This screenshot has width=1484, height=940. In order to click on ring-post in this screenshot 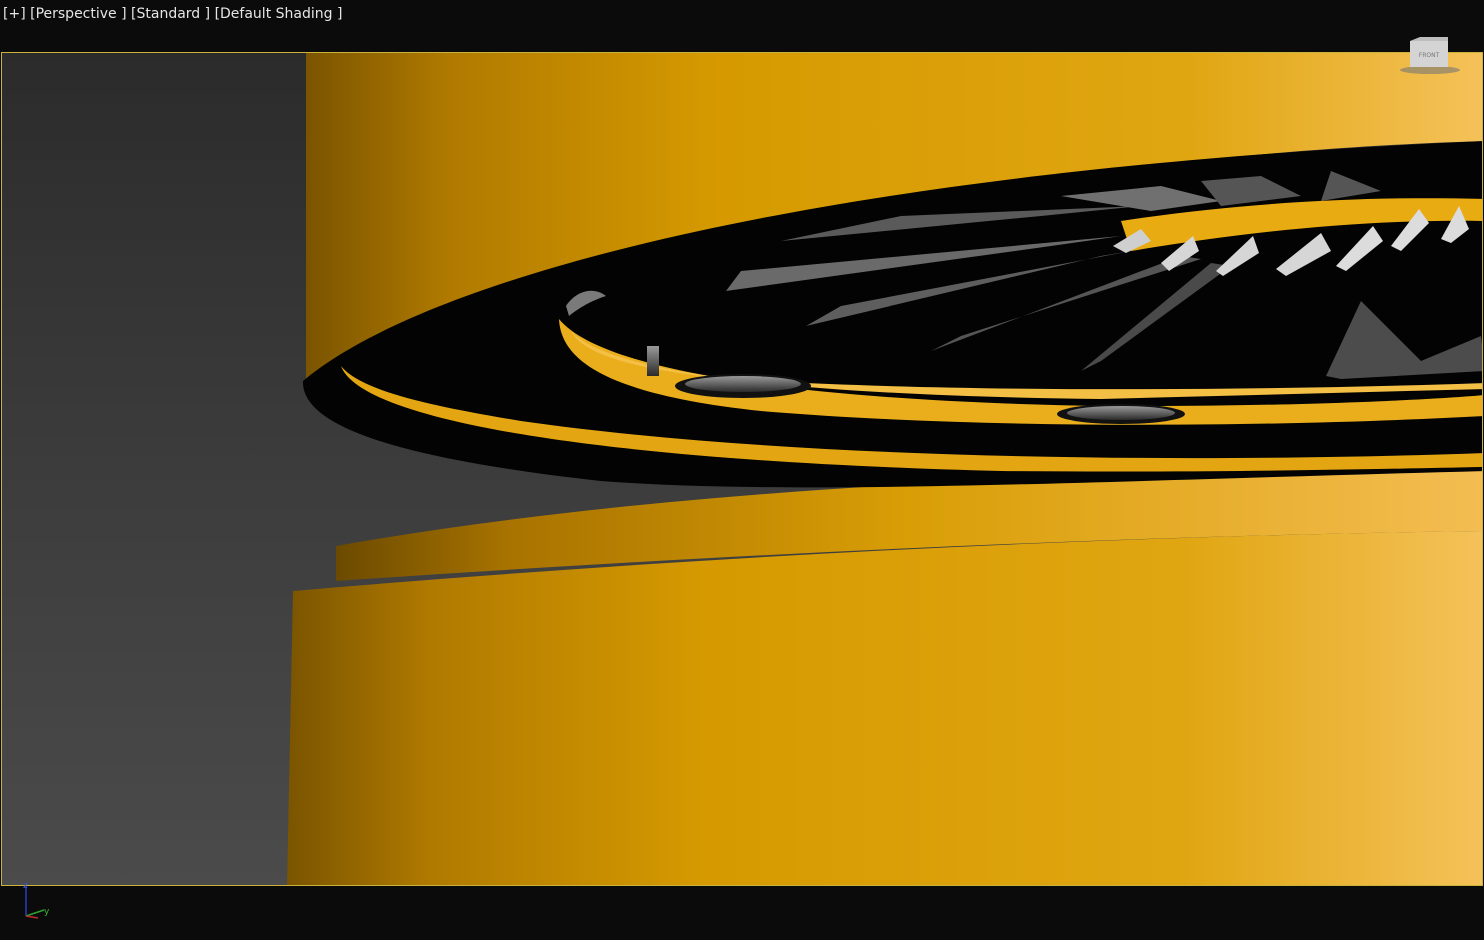, I will do `click(653, 361)`.